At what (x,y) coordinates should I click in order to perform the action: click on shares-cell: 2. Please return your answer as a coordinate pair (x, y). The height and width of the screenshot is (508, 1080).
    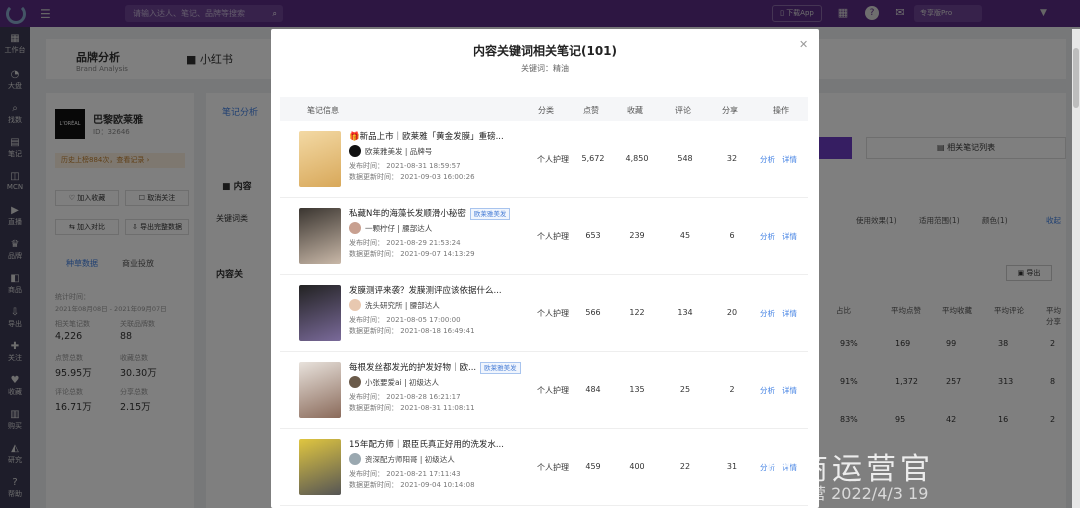
    Looking at the image, I should click on (732, 389).